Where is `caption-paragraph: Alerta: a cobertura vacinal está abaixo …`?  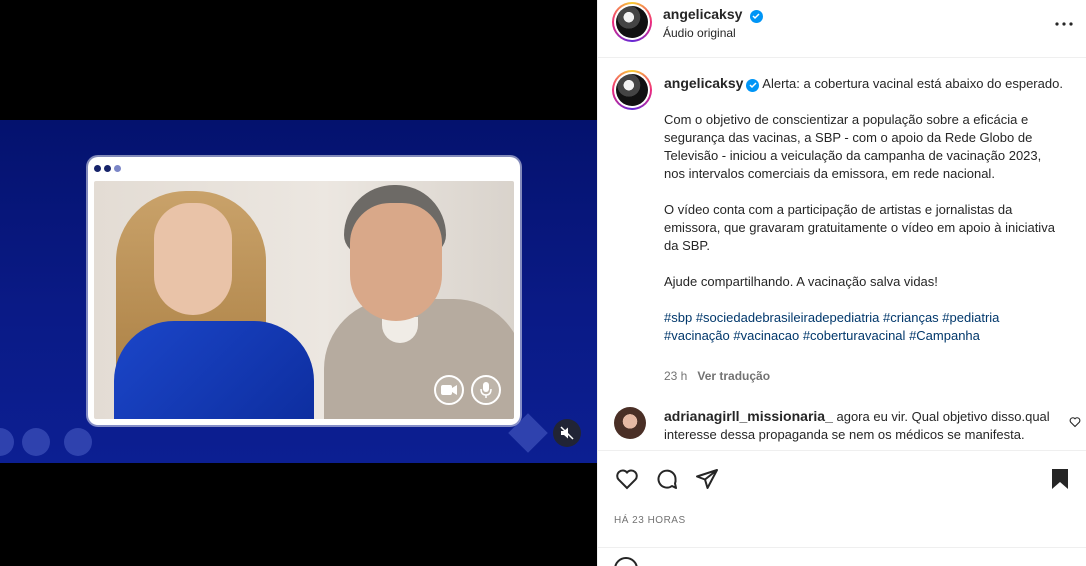 caption-paragraph: Alerta: a cobertura vacinal está abaixo … is located at coordinates (912, 83).